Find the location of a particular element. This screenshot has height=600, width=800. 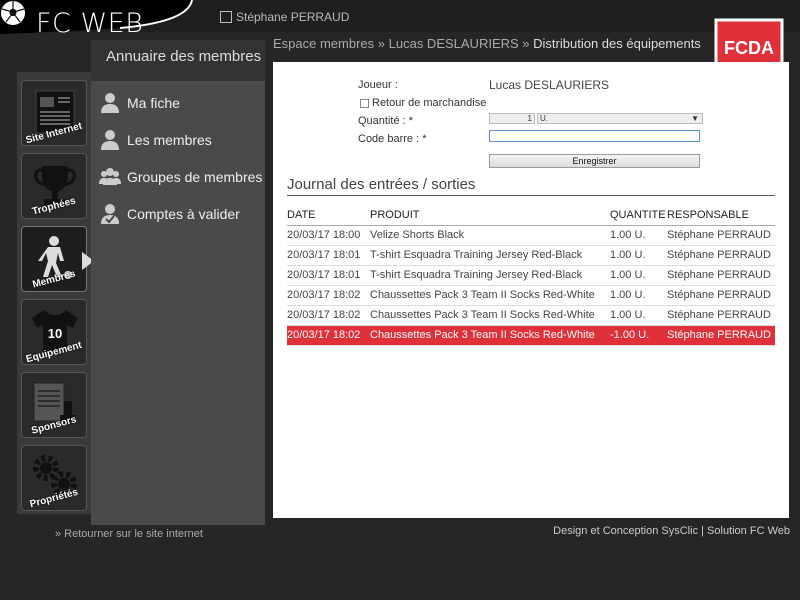

nav-trophees: Trophées is located at coordinates (54, 186).